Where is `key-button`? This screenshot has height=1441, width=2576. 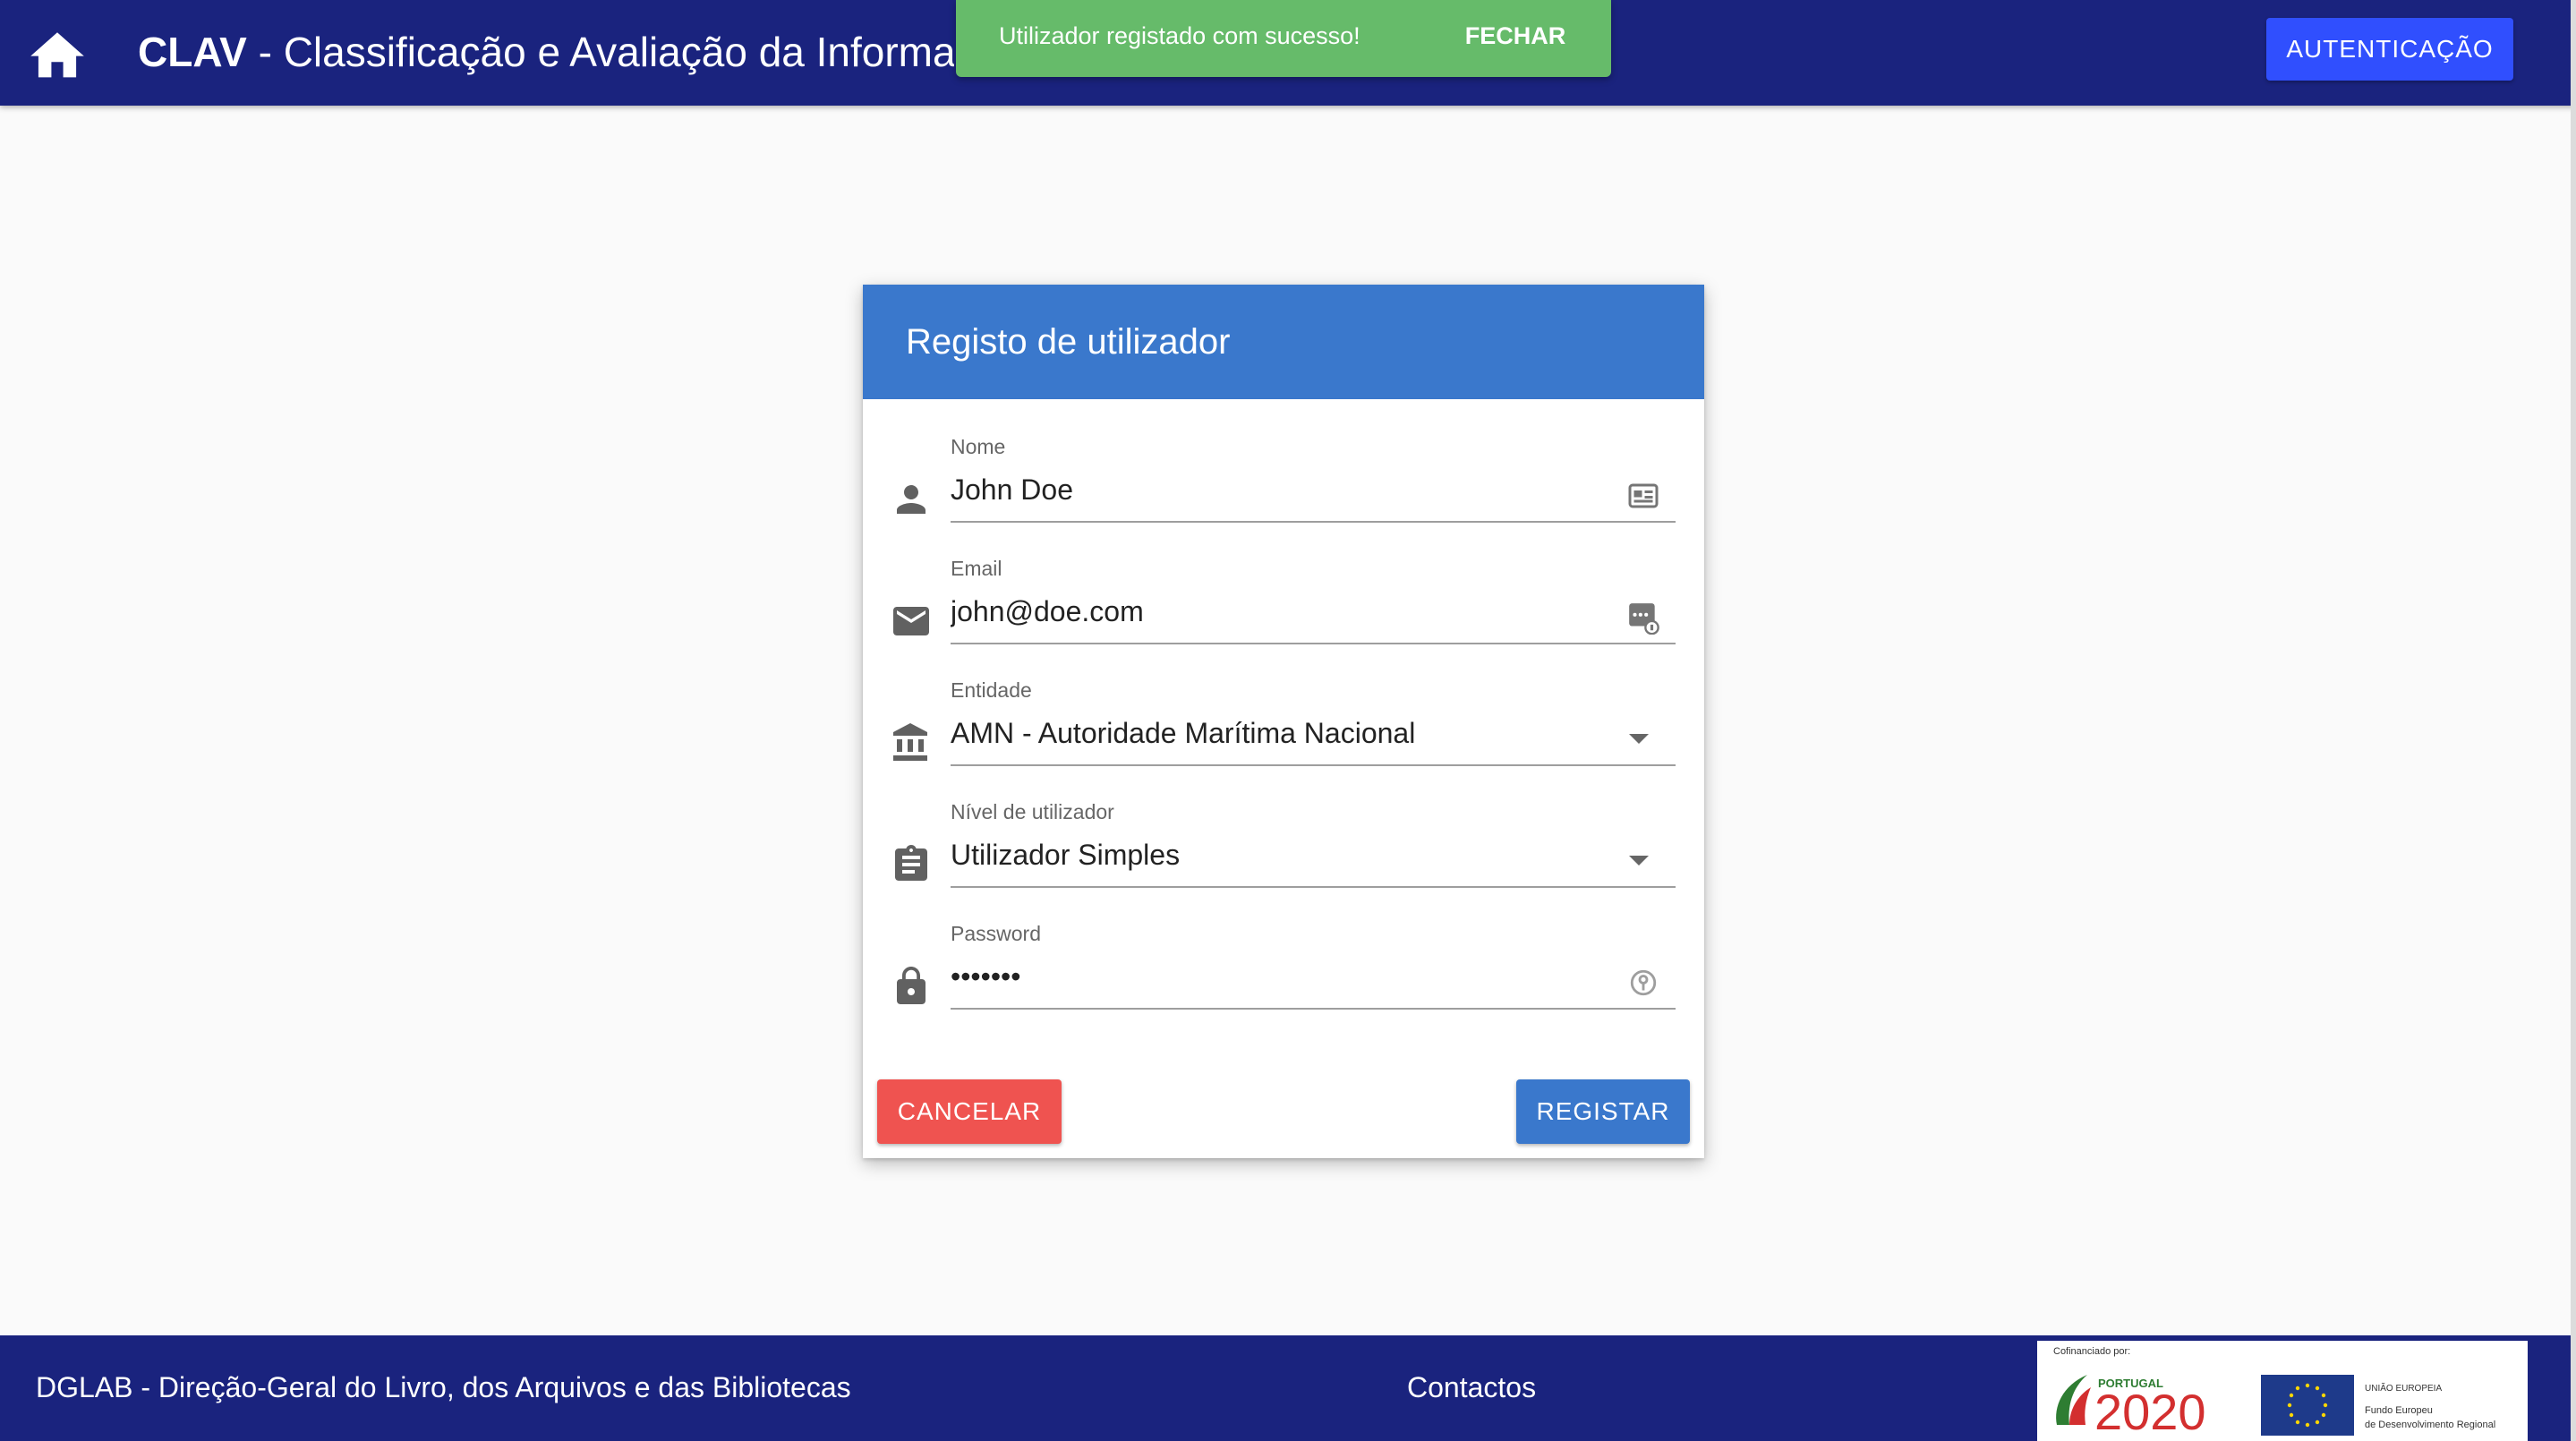 key-button is located at coordinates (1643, 983).